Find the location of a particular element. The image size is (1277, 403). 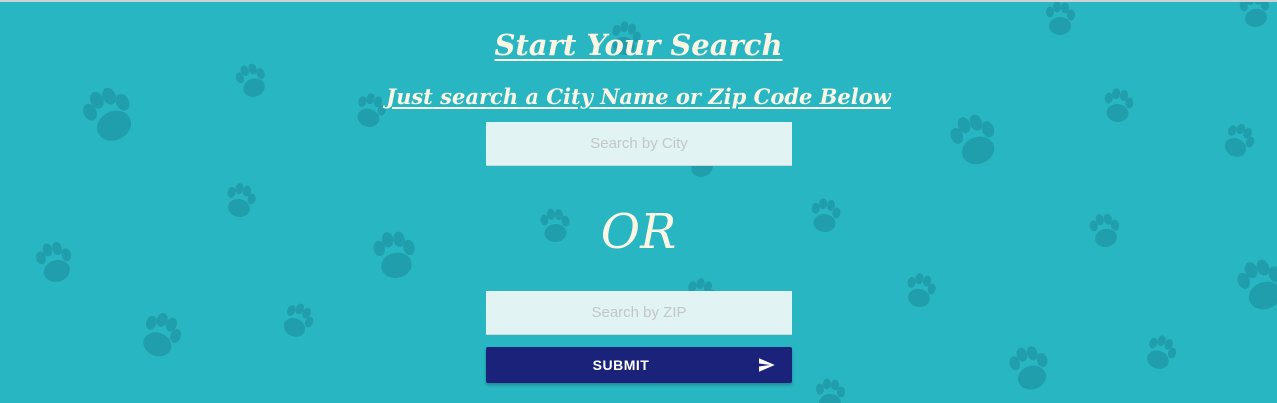

zip-search-input is located at coordinates (639, 313).